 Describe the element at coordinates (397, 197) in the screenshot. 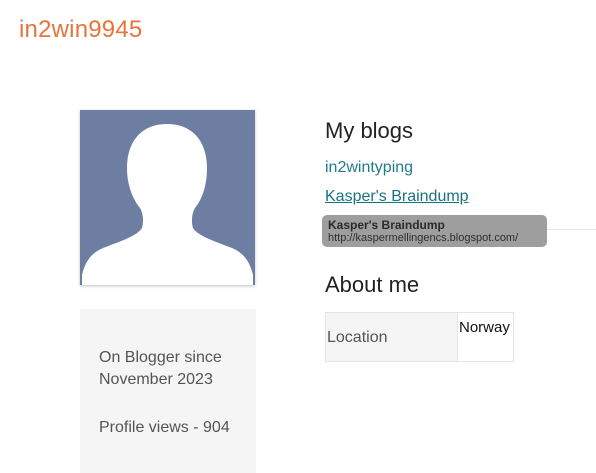

I see `blog-link-kaspers-braindump: Kasper's Braindump` at that location.